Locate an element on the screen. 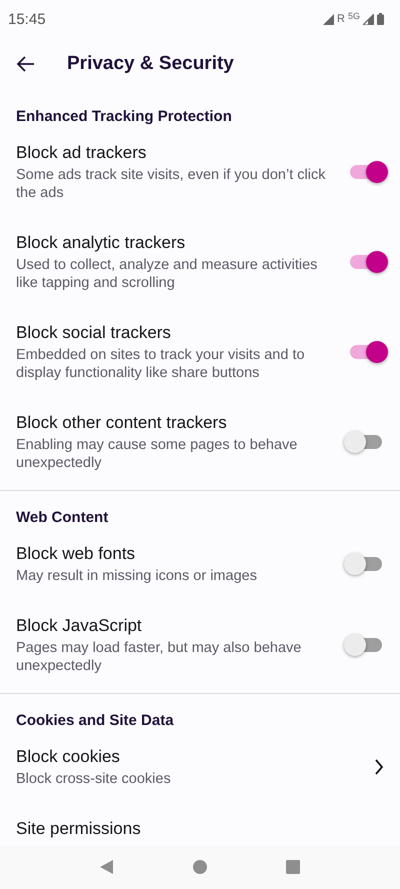 The image size is (400, 889). setting-title: Block social trackers is located at coordinates (94, 333).